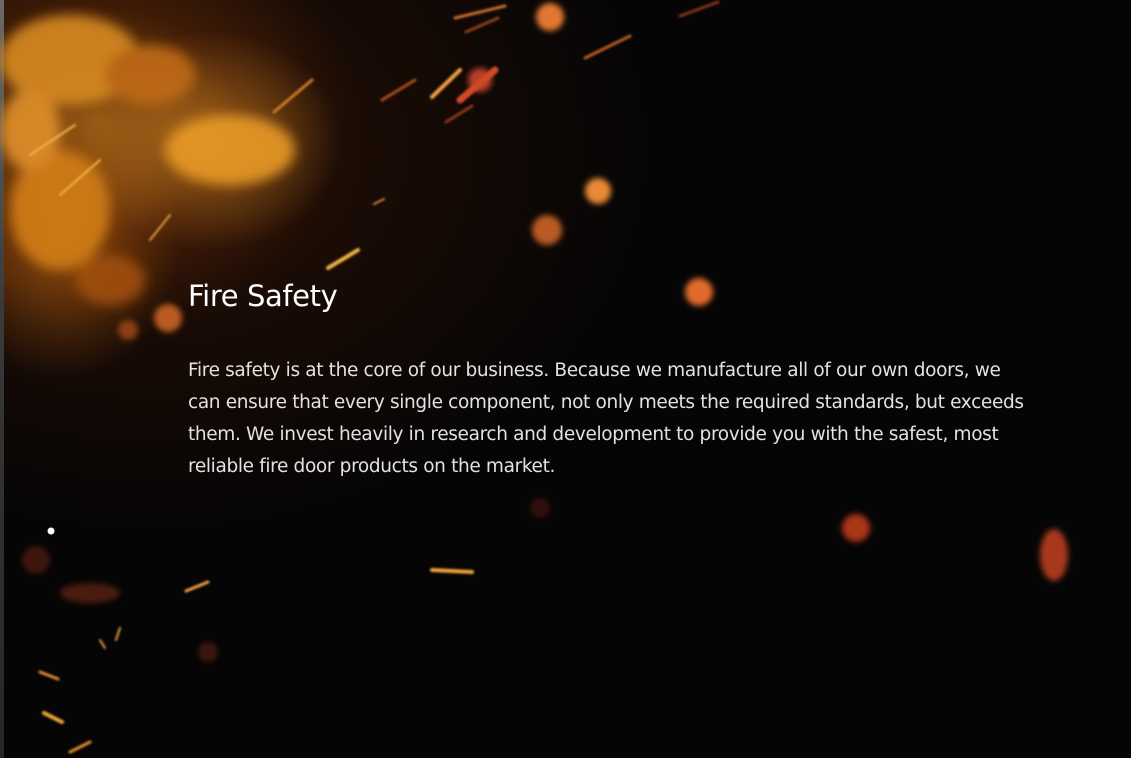  I want to click on section-title: Fire Safety, so click(263, 296).